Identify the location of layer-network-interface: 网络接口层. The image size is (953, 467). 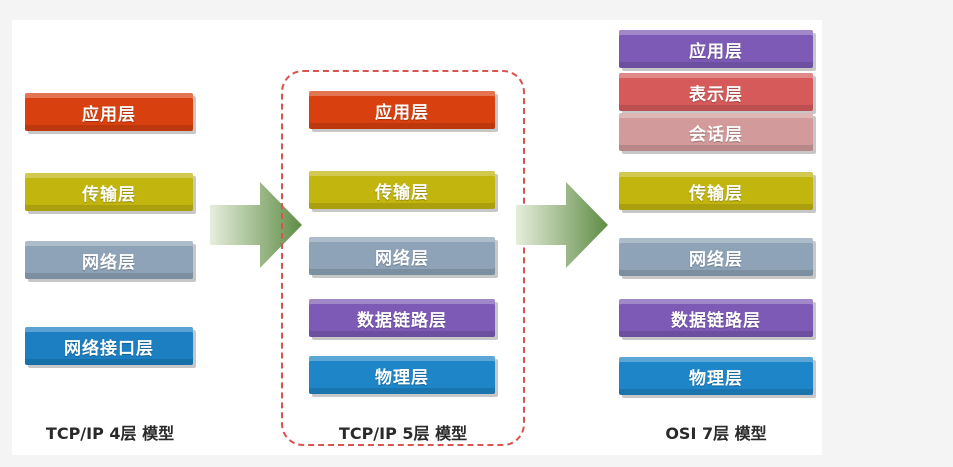
(109, 346).